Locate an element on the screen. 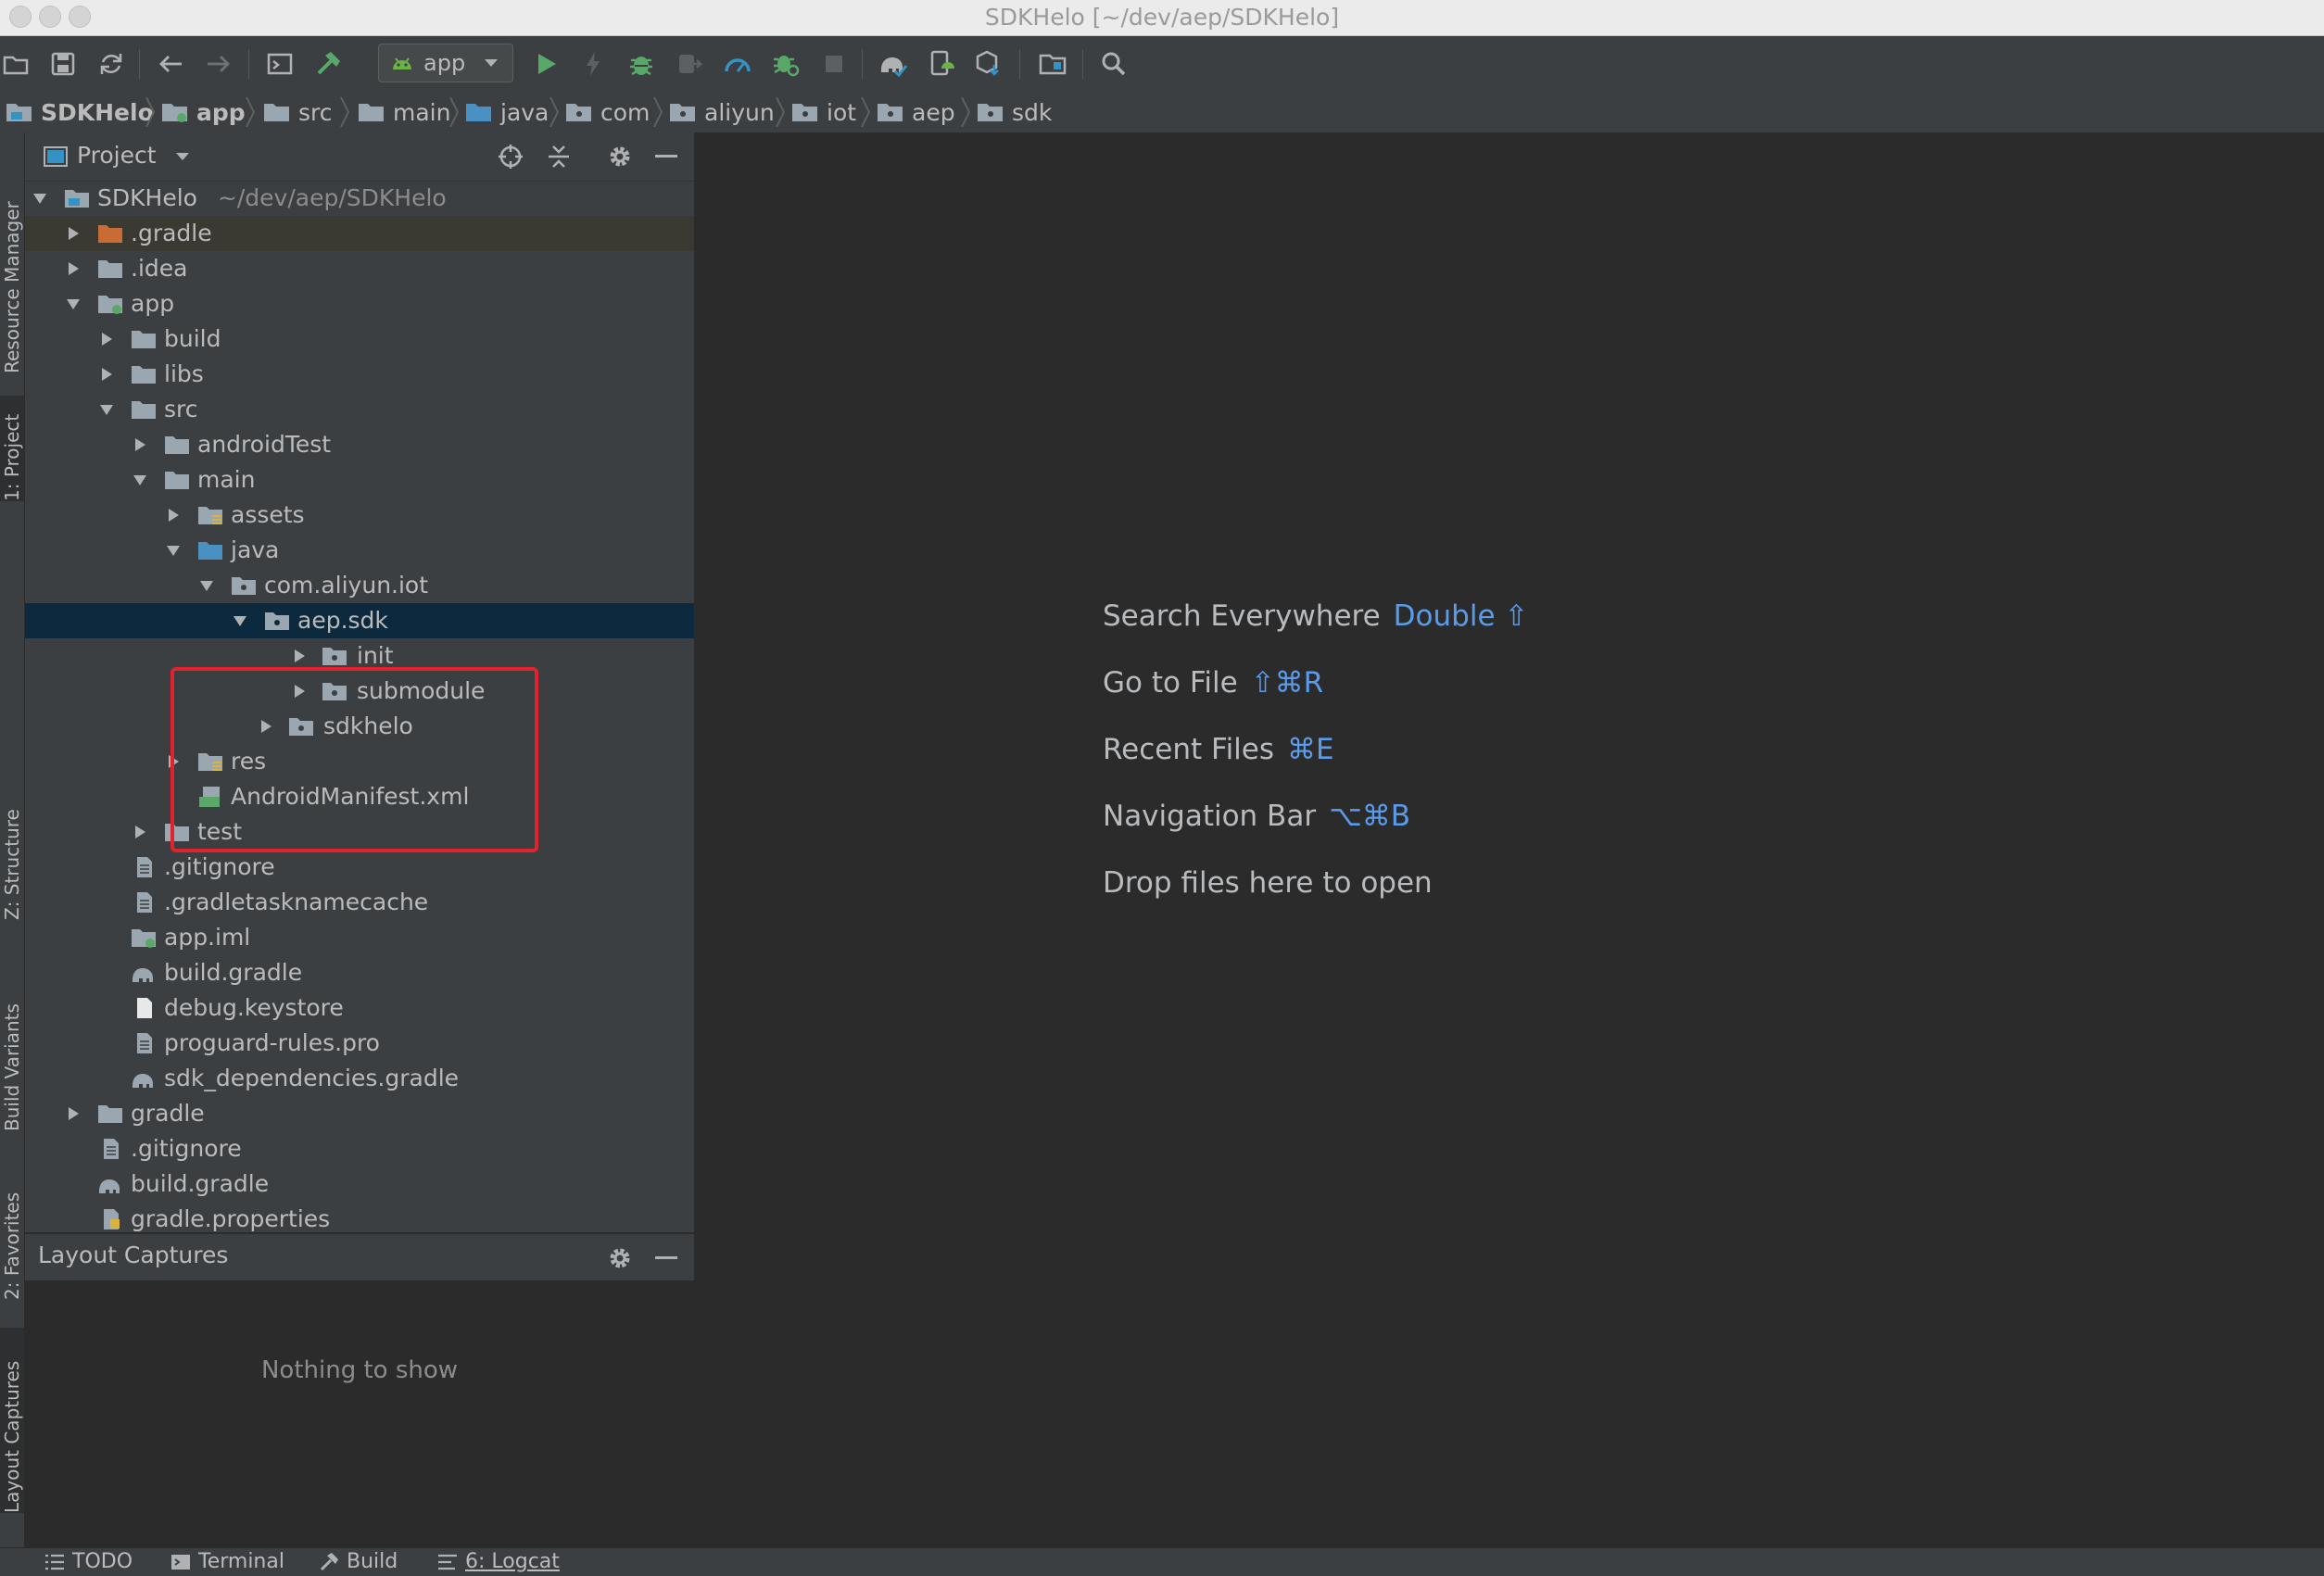 This screenshot has height=1576, width=2324. make-project-hammer-icon is located at coordinates (328, 64).